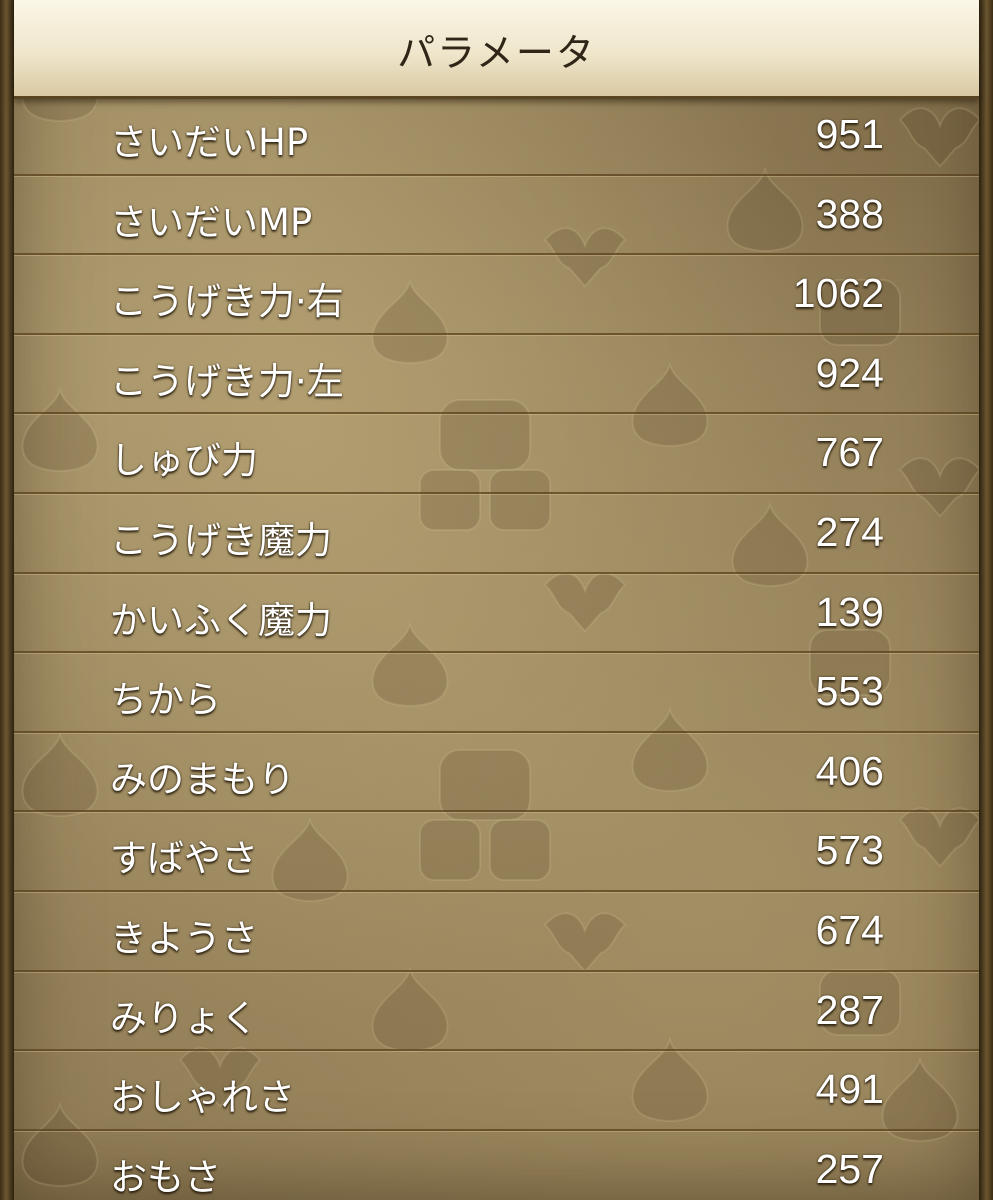 The image size is (993, 1200). I want to click on parameter-value: 573, so click(849, 850).